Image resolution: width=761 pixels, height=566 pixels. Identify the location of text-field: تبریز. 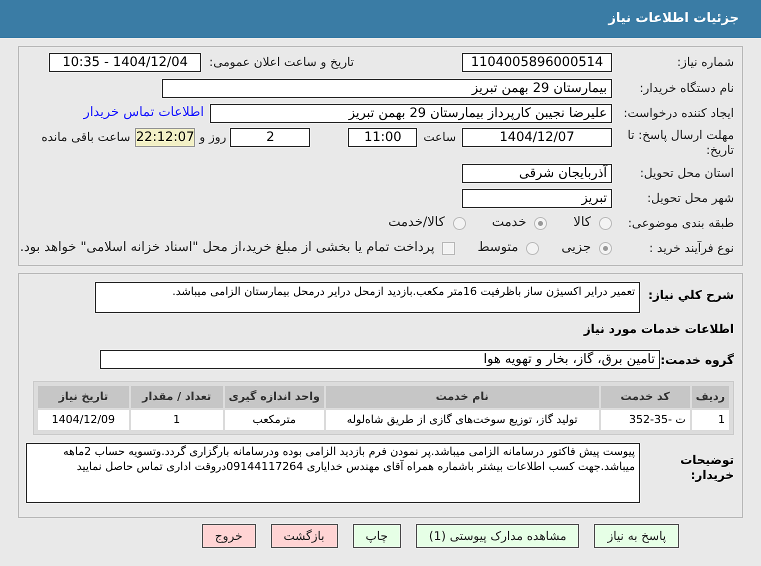
(537, 198).